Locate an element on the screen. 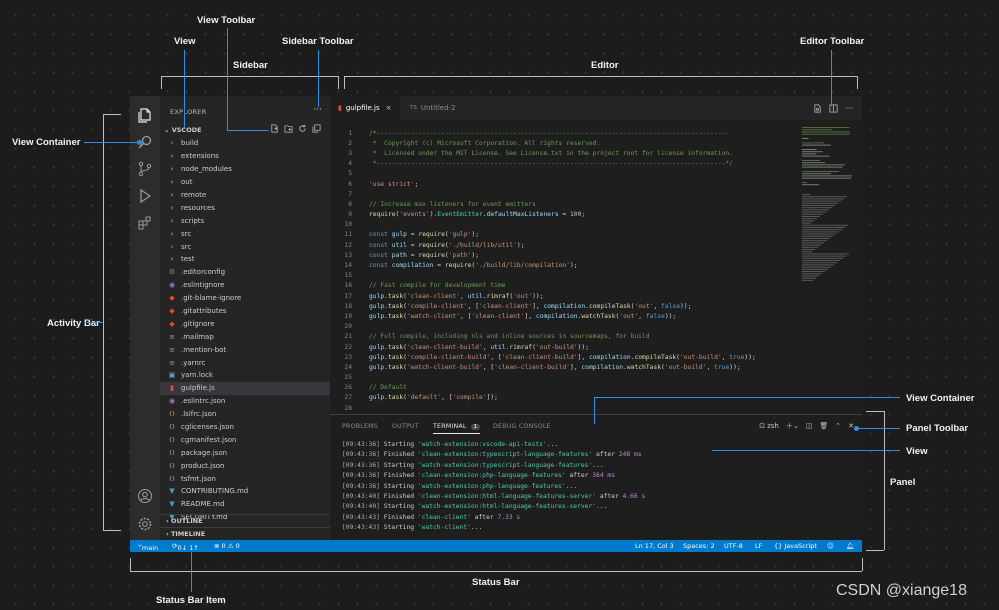 The image size is (999, 610). new-file-icon is located at coordinates (274, 128).